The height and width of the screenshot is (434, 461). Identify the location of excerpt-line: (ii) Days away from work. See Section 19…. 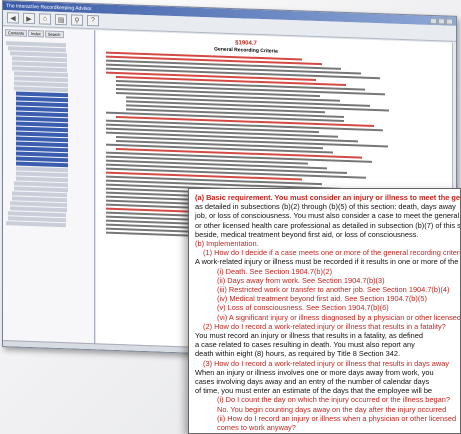
(301, 280).